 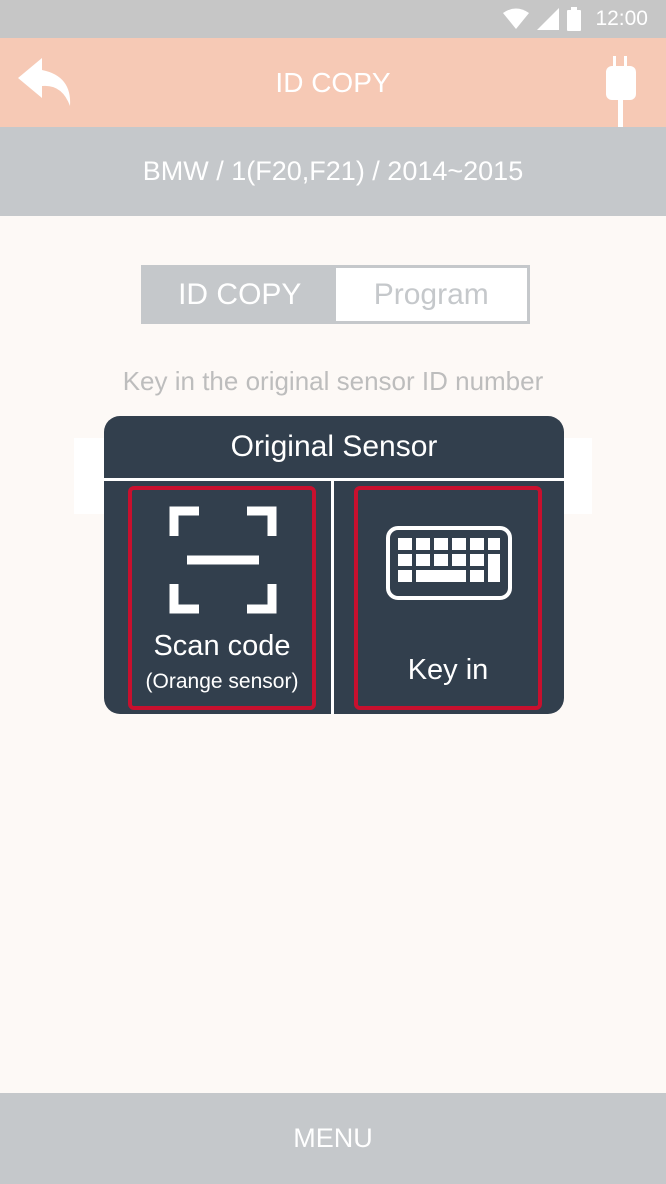 I want to click on app-header: ID COPY, so click(x=333, y=83).